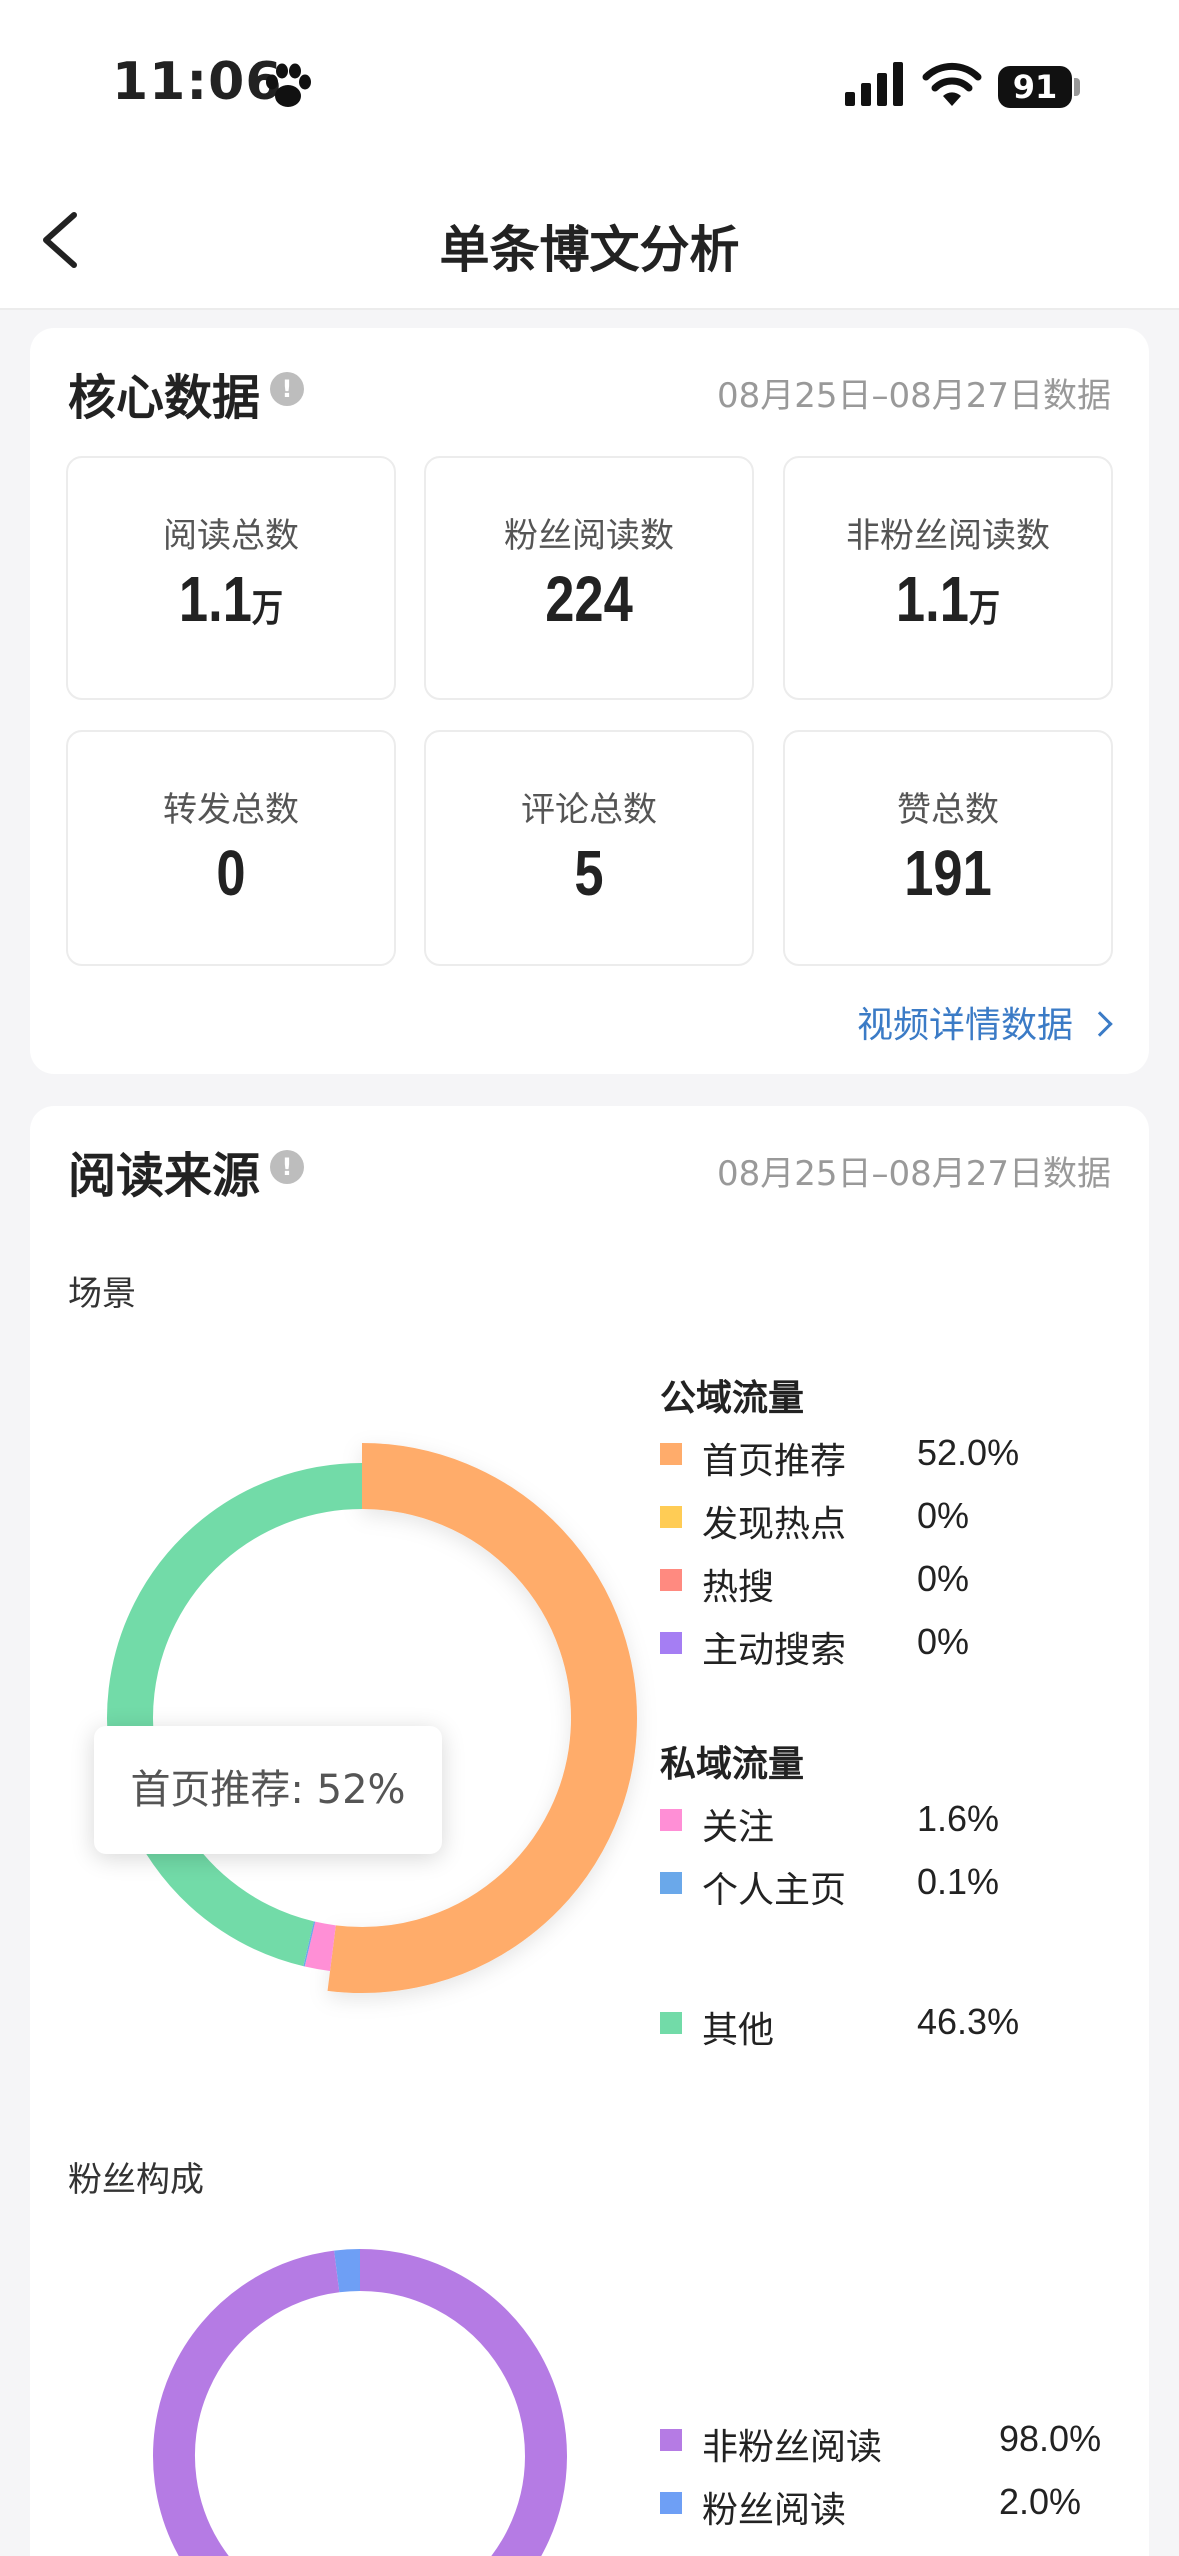  I want to click on legend-label: 热搜, so click(738, 1587).